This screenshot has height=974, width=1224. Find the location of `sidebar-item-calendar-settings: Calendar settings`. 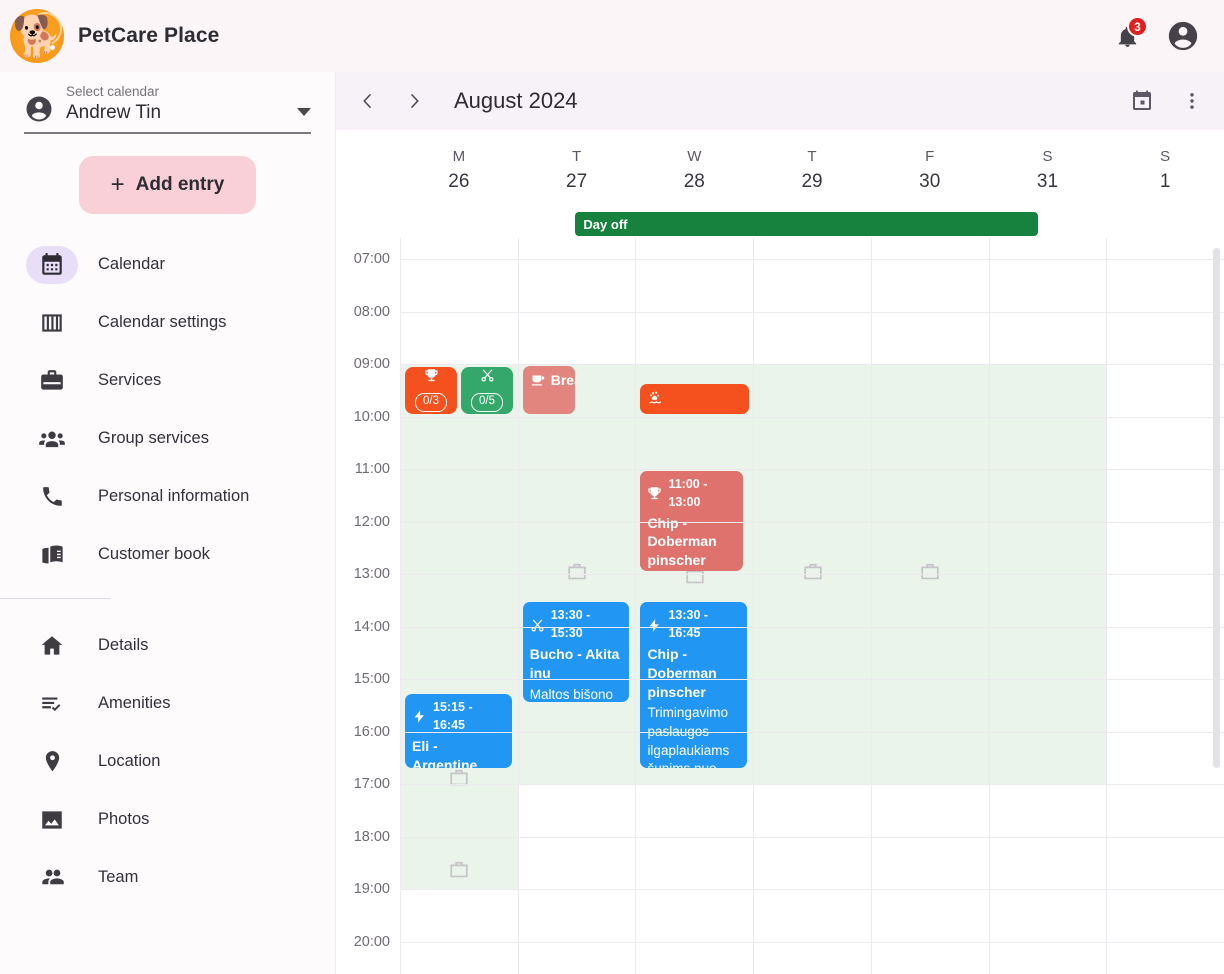

sidebar-item-calendar-settings: Calendar settings is located at coordinates (167, 323).